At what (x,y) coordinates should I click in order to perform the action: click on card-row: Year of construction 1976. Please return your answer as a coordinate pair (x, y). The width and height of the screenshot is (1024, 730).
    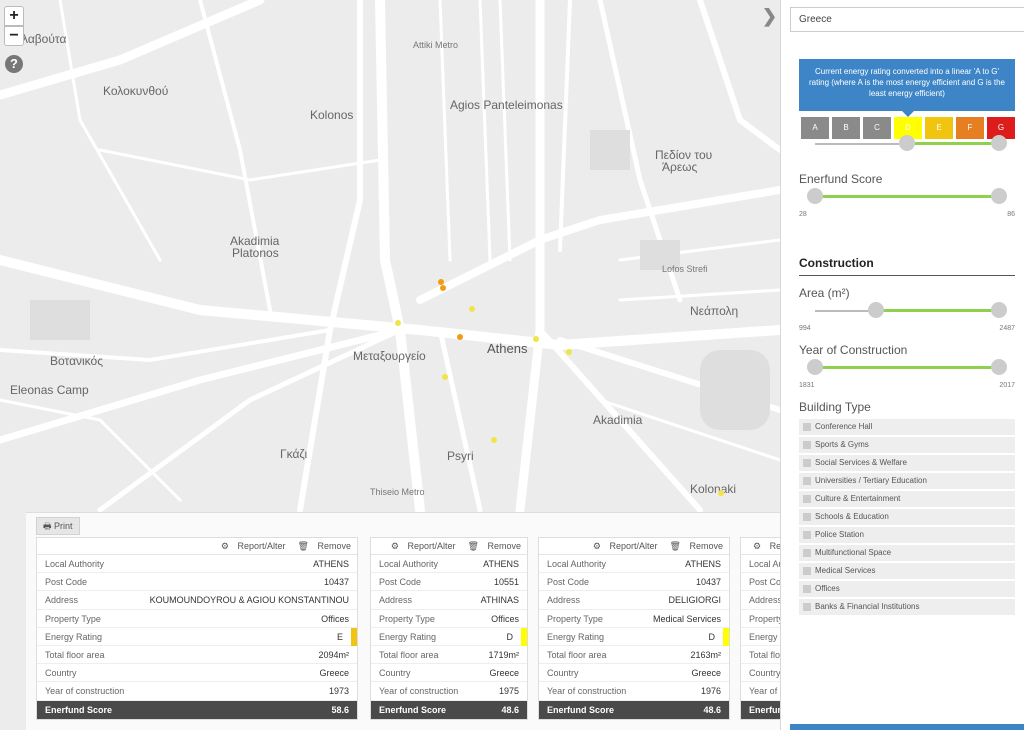
    Looking at the image, I should click on (634, 691).